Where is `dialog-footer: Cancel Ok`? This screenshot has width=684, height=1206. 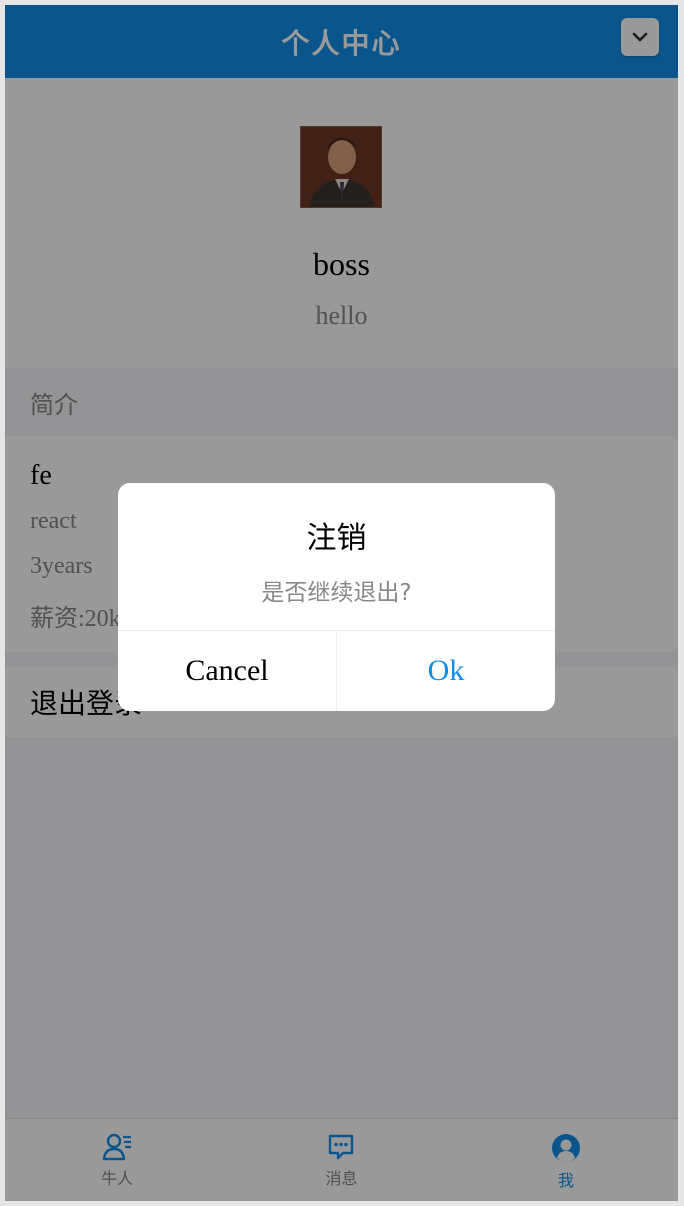
dialog-footer: Cancel Ok is located at coordinates (336, 670).